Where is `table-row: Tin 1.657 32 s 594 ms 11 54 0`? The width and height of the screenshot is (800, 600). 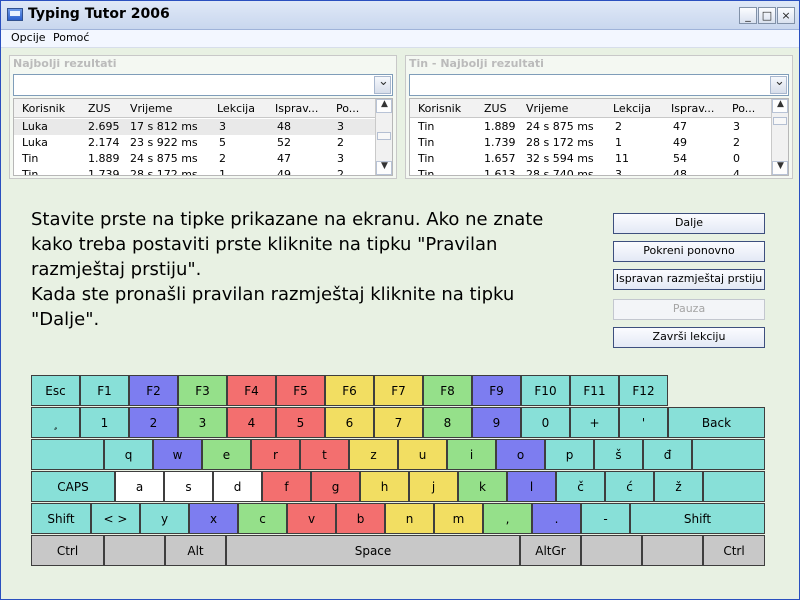 table-row: Tin 1.657 32 s 594 ms 11 54 0 is located at coordinates (590, 159).